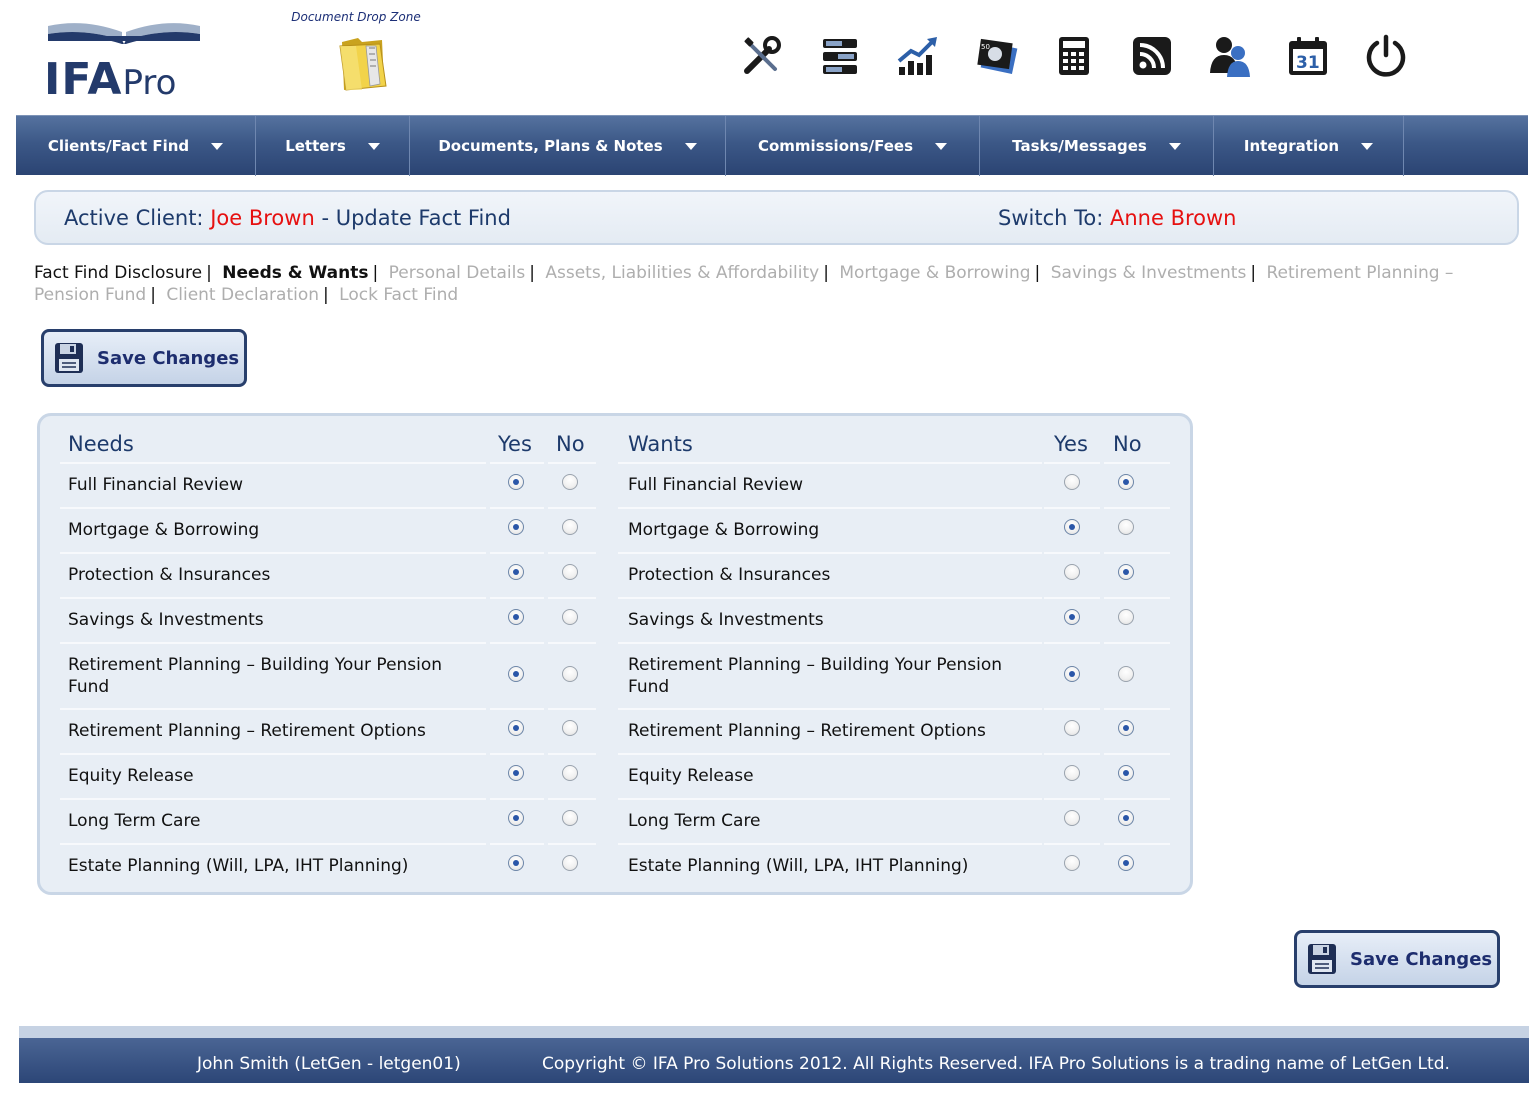 The width and height of the screenshot is (1539, 1093). Describe the element at coordinates (1051, 218) in the screenshot. I see `switch-client-label: Switch To:` at that location.